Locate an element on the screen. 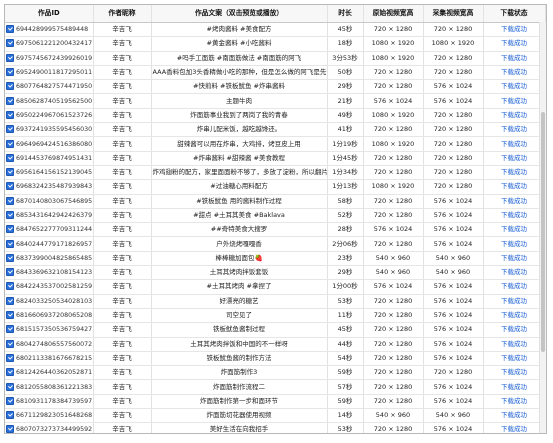 This screenshot has height=443, width=553. title-cell: 铁板鱿鱼酱制过程 is located at coordinates (239, 330).